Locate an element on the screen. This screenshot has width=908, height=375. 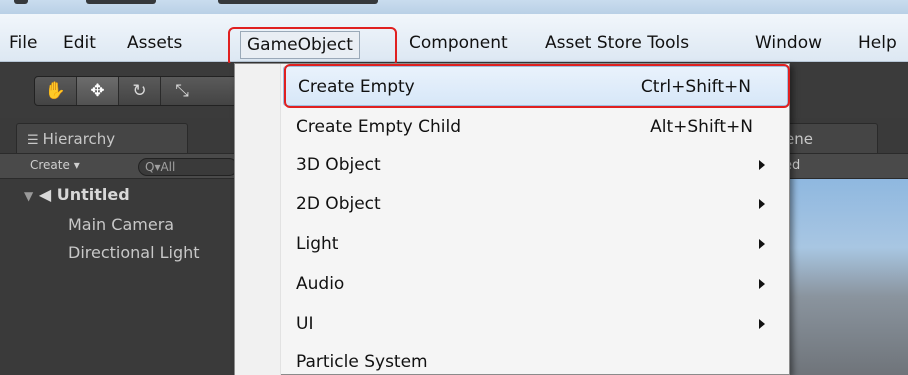
menu-item-label: UI is located at coordinates (305, 324).